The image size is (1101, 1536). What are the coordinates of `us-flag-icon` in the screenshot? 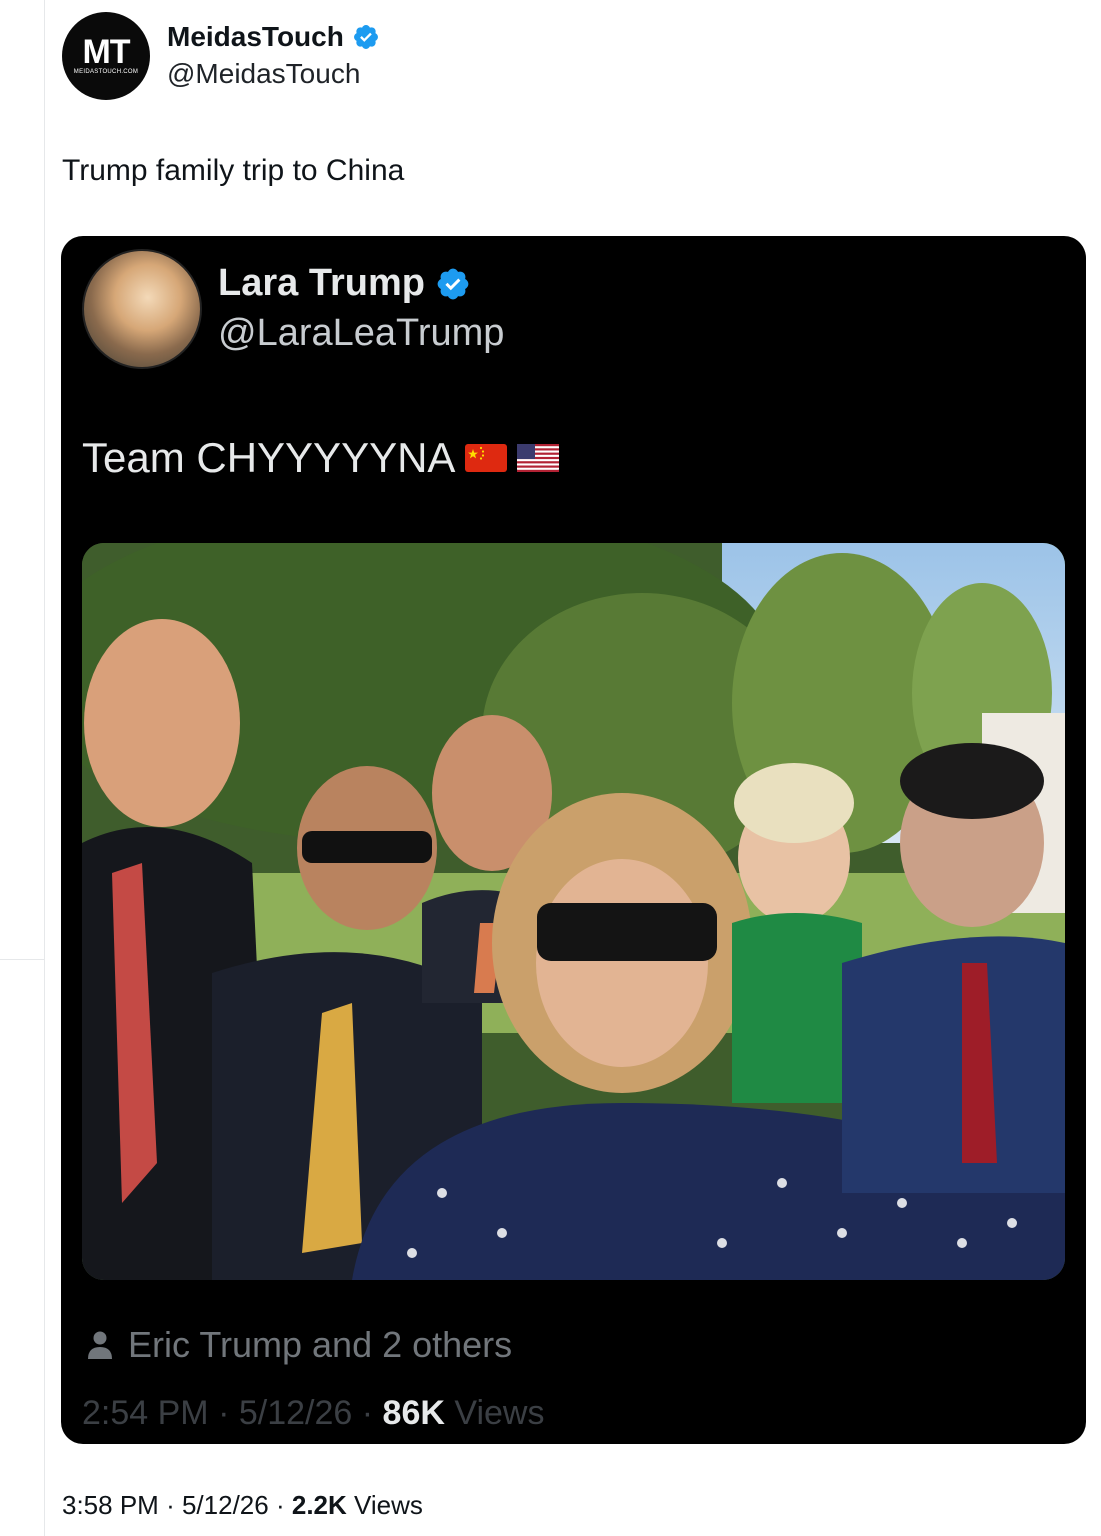 It's located at (538, 458).